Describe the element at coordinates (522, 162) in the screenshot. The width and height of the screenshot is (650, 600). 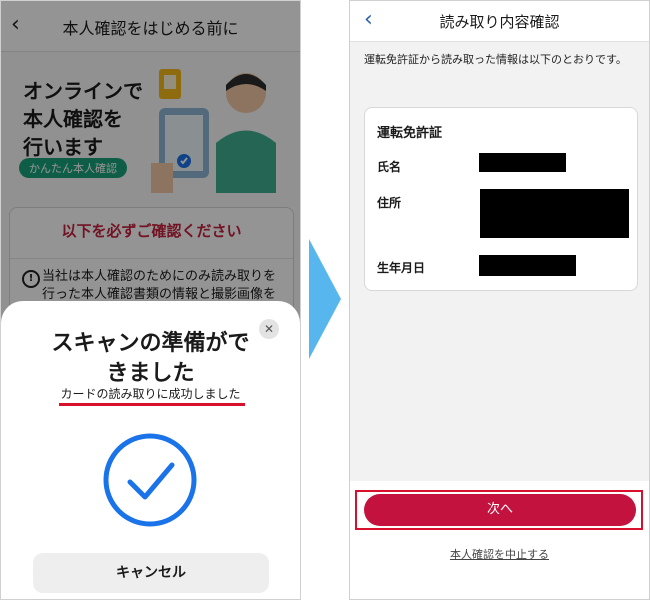
I see `name-value-redacted` at that location.